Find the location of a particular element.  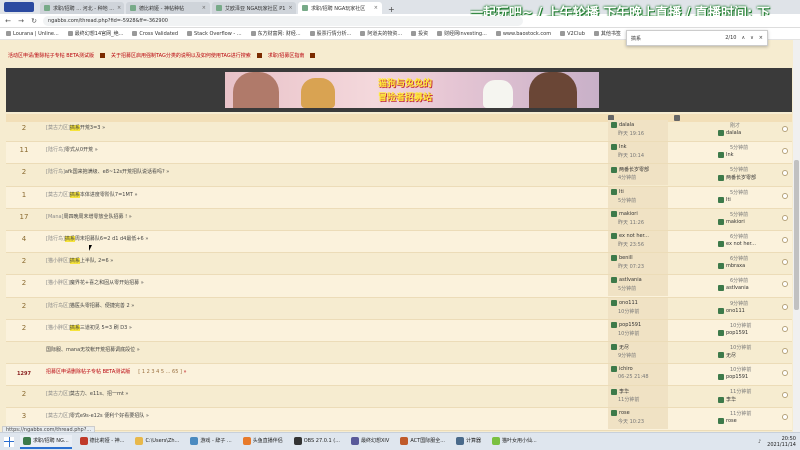

author-link: pop1591 is located at coordinates (626, 324).